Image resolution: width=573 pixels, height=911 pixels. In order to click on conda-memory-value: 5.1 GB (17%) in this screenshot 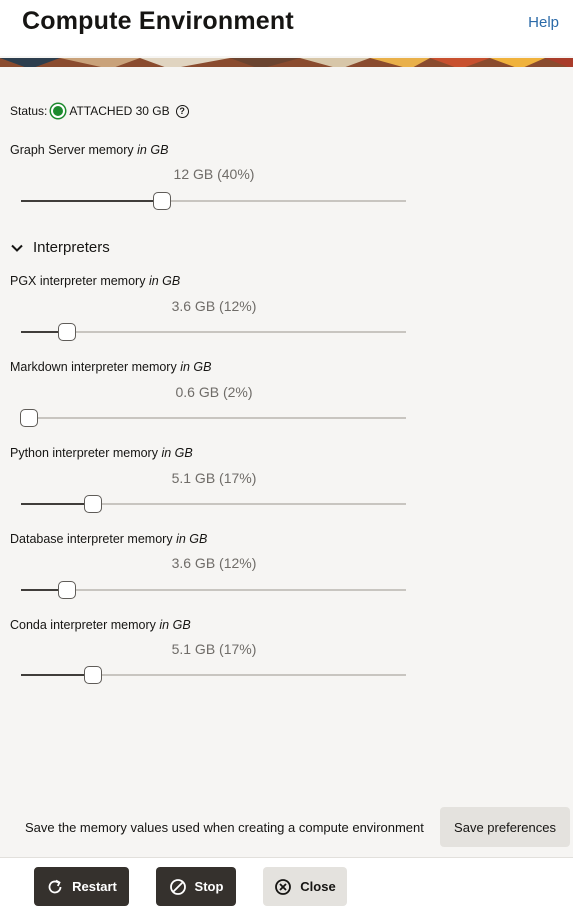, I will do `click(214, 649)`.